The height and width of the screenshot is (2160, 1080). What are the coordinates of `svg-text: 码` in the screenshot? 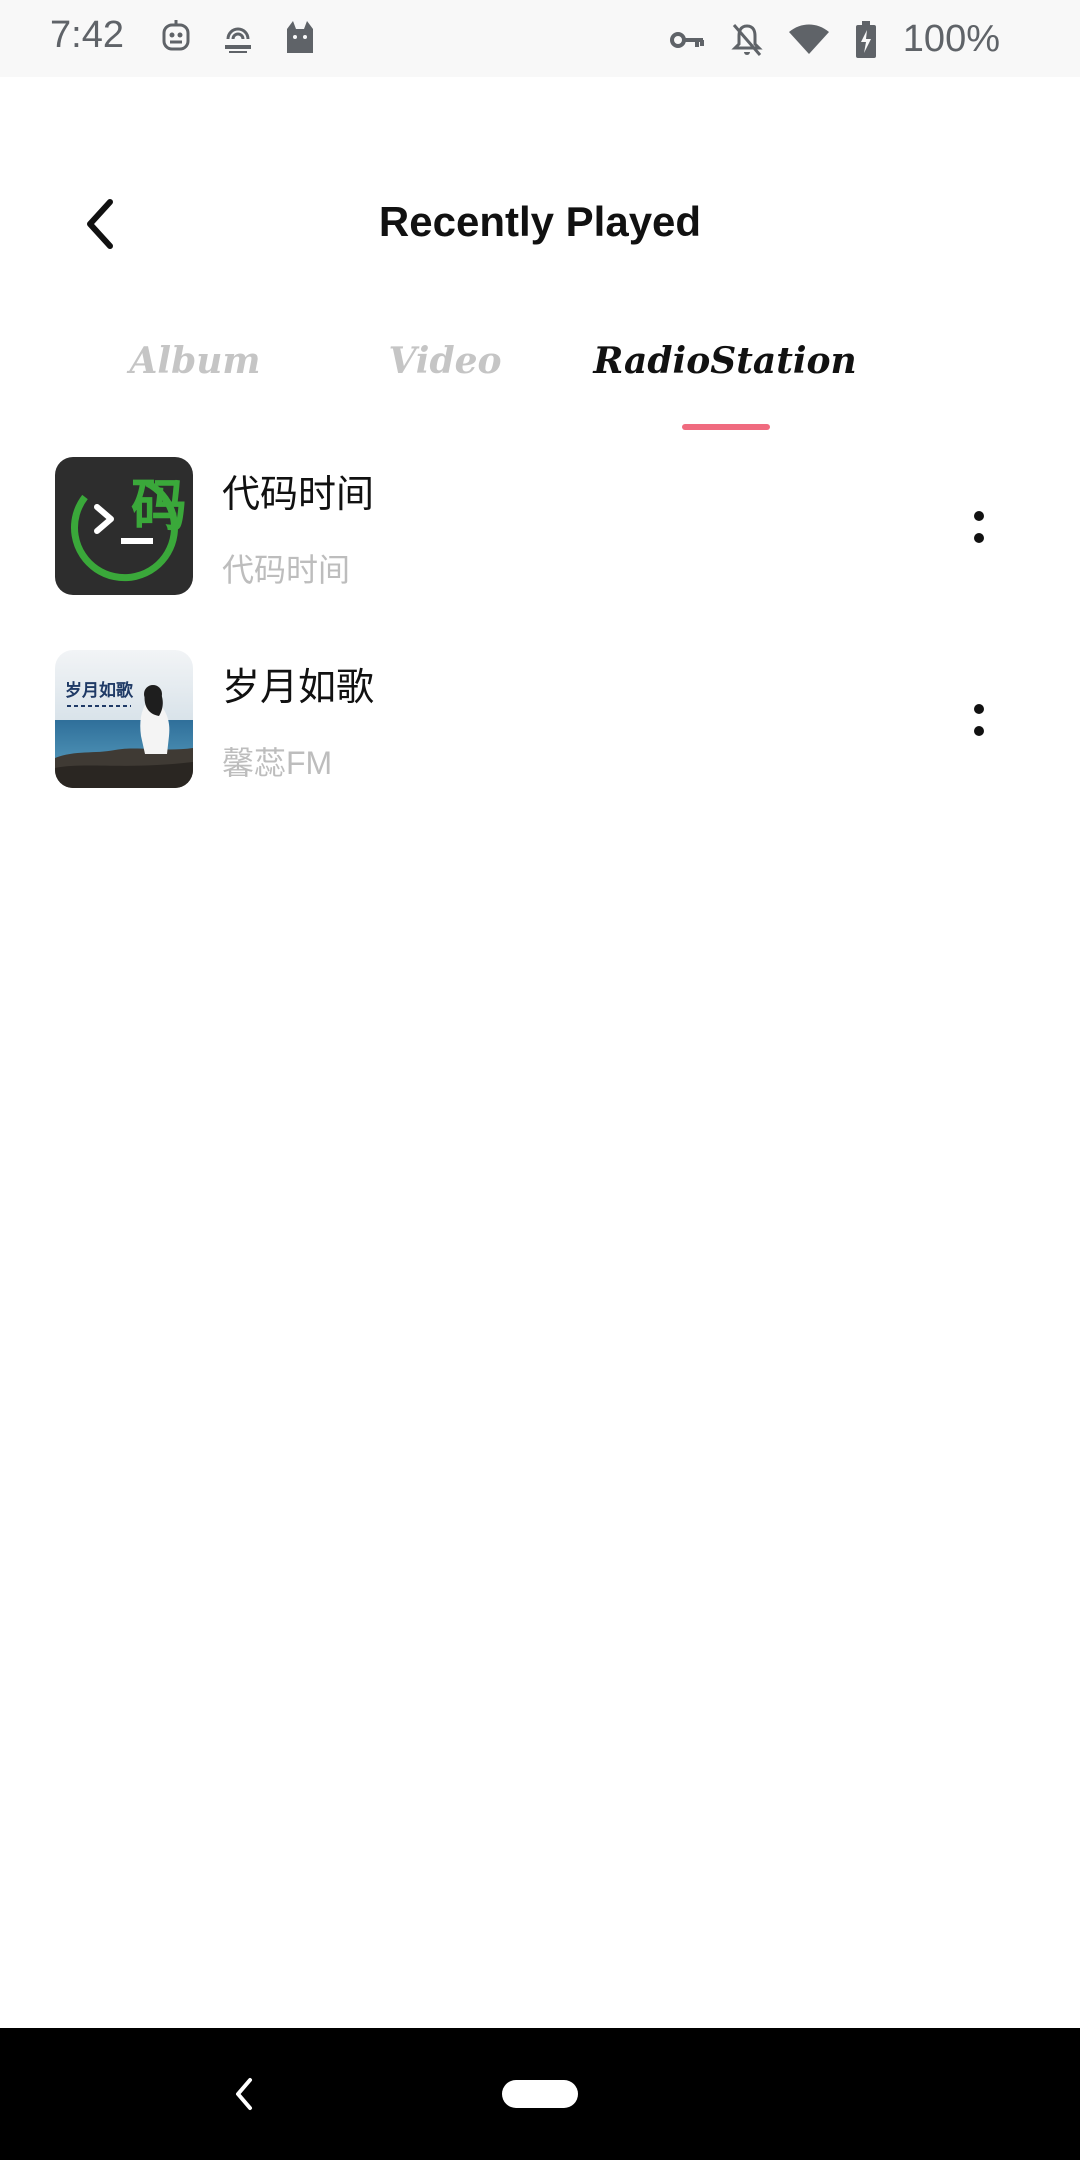 It's located at (159, 506).